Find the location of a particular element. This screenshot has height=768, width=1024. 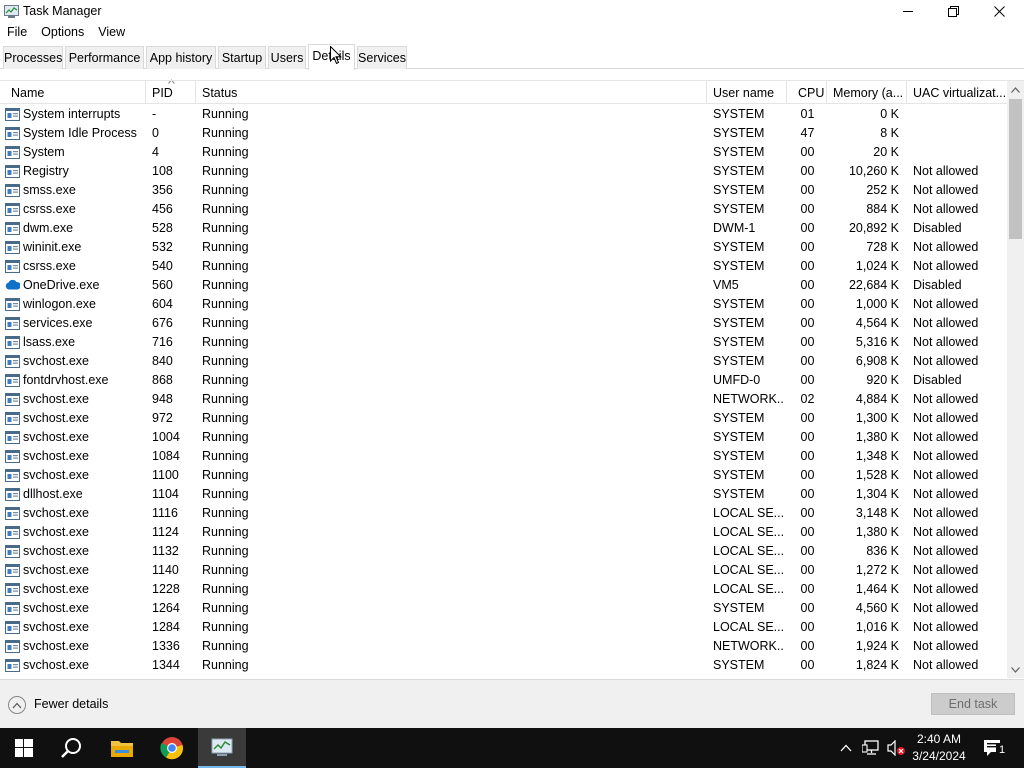

process-memory: 836 K is located at coordinates (882, 551).